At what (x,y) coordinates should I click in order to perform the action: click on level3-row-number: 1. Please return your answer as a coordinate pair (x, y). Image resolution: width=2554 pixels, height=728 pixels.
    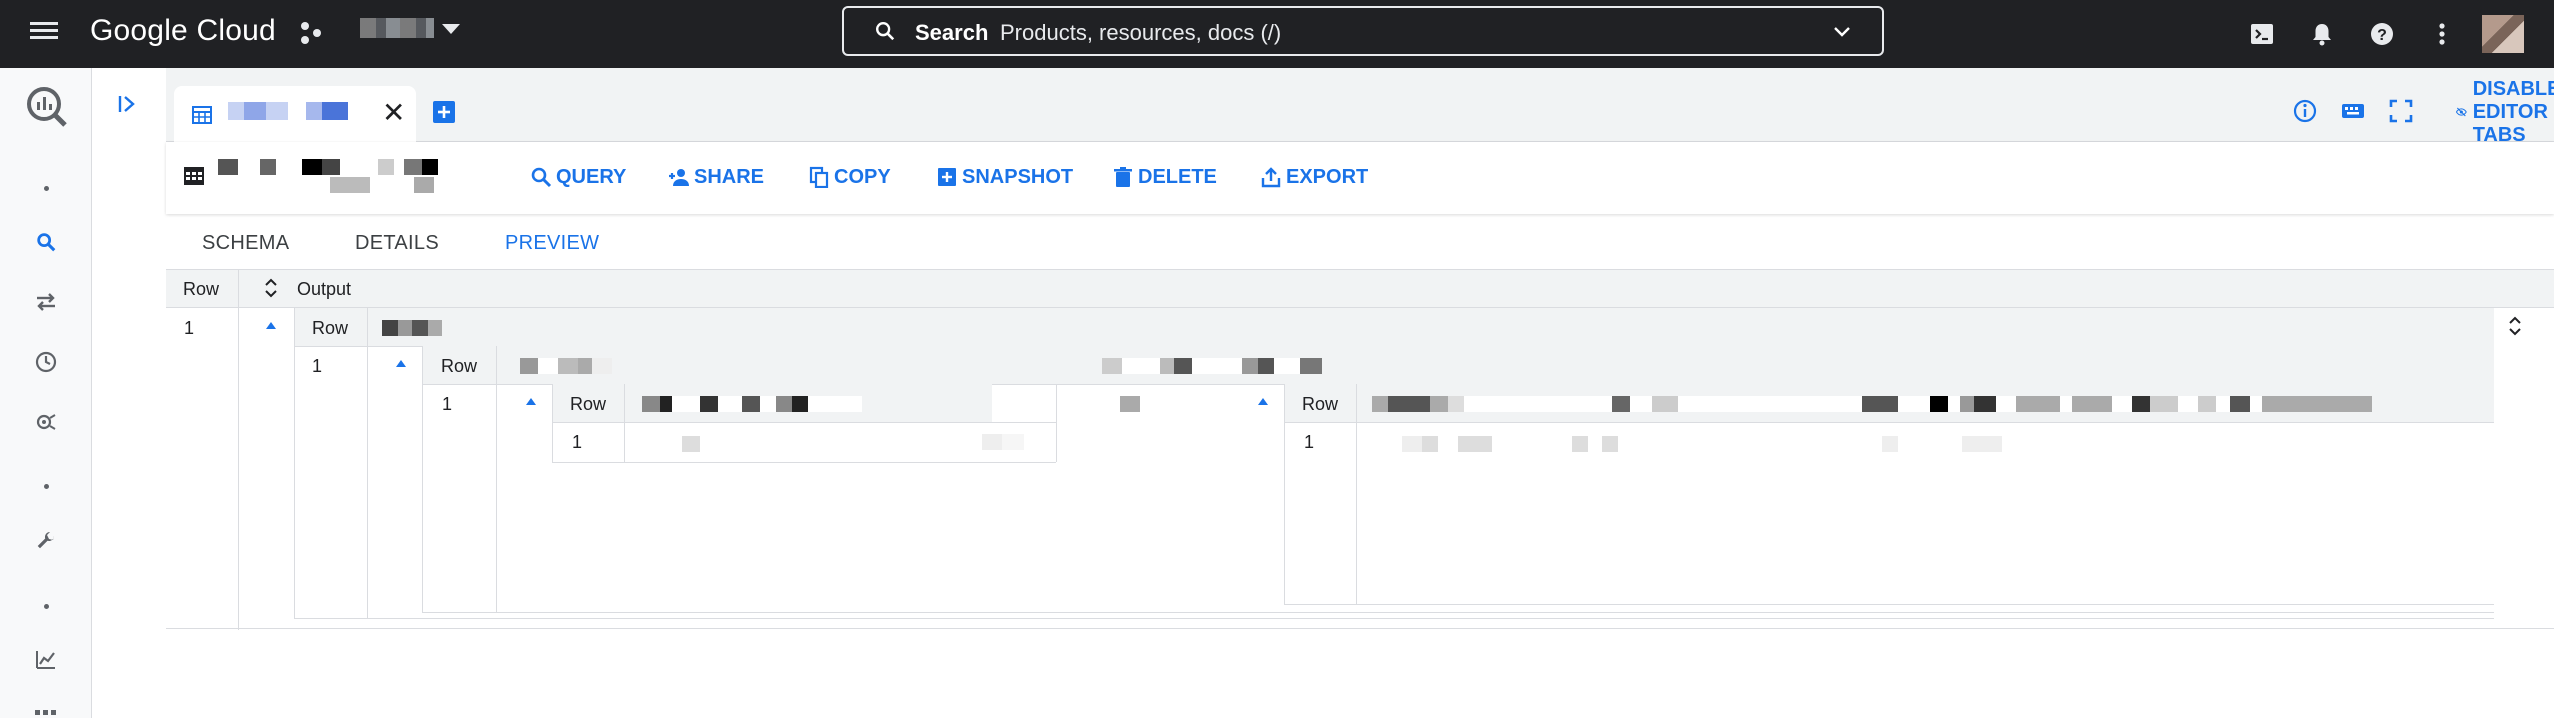
    Looking at the image, I should click on (447, 404).